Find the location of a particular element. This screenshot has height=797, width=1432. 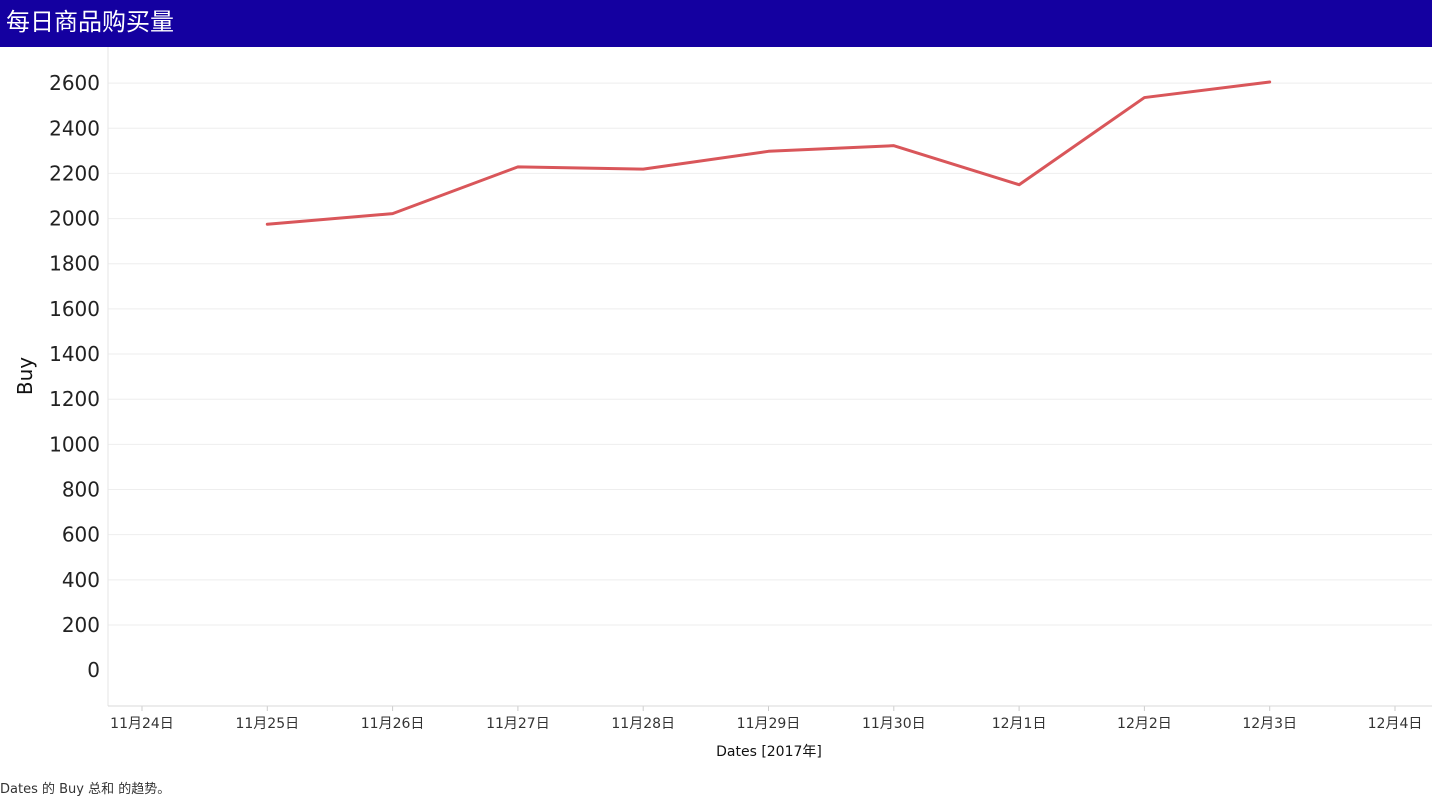

y-tick-label: 2400 is located at coordinates (74, 128).